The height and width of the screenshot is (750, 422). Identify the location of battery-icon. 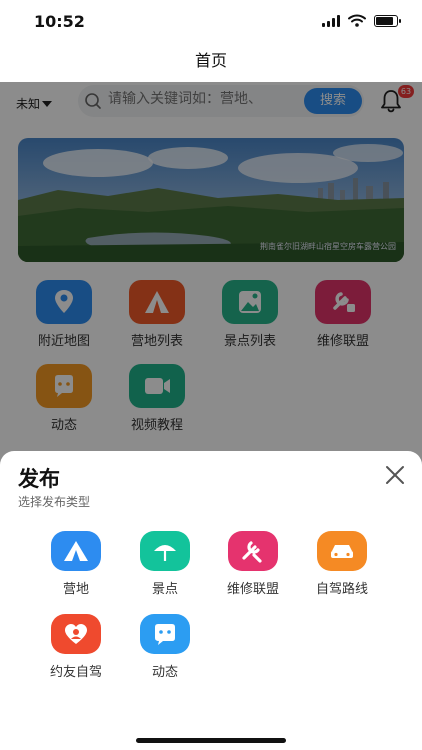
(387, 20).